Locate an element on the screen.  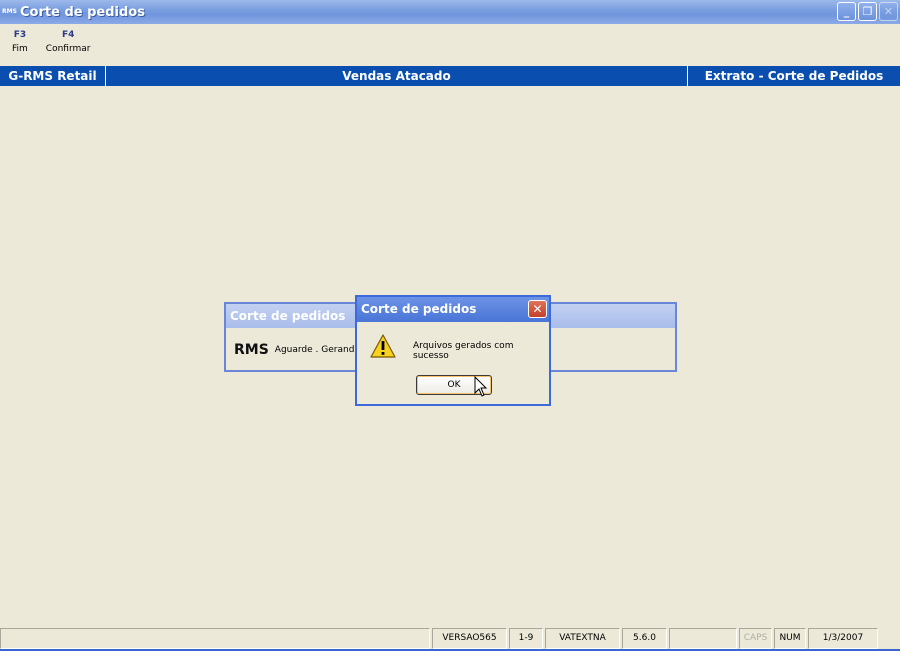
status-caps: CAPS is located at coordinates (755, 638).